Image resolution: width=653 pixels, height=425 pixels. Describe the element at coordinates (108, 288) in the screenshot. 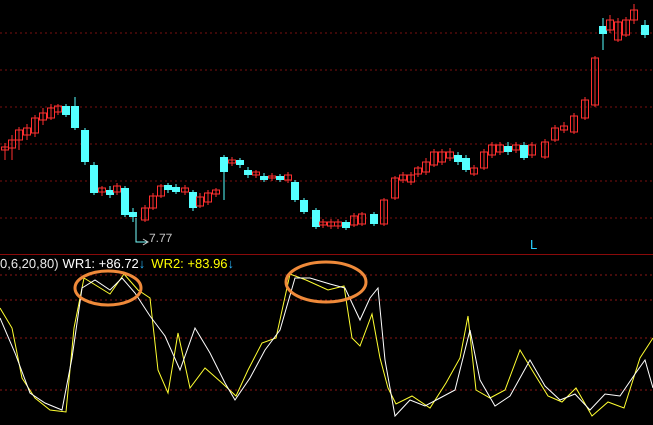

I see `highlight-ellipse` at that location.